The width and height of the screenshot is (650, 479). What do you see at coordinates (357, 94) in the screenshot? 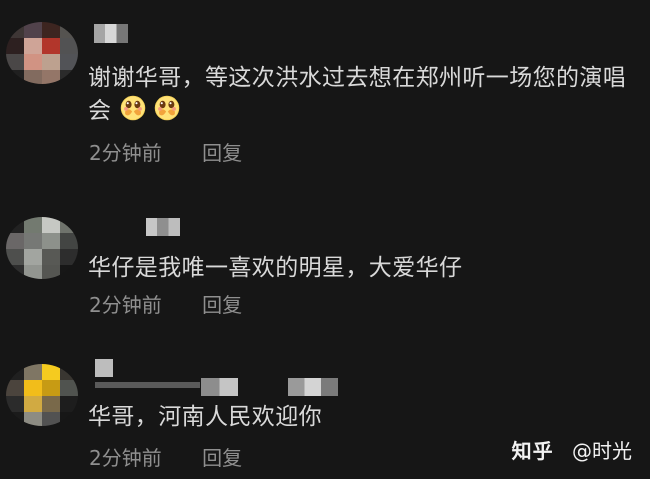
I see `comment-text: 谢谢华哥，等这次洪水过去想在郑州听一场您的演唱会` at bounding box center [357, 94].